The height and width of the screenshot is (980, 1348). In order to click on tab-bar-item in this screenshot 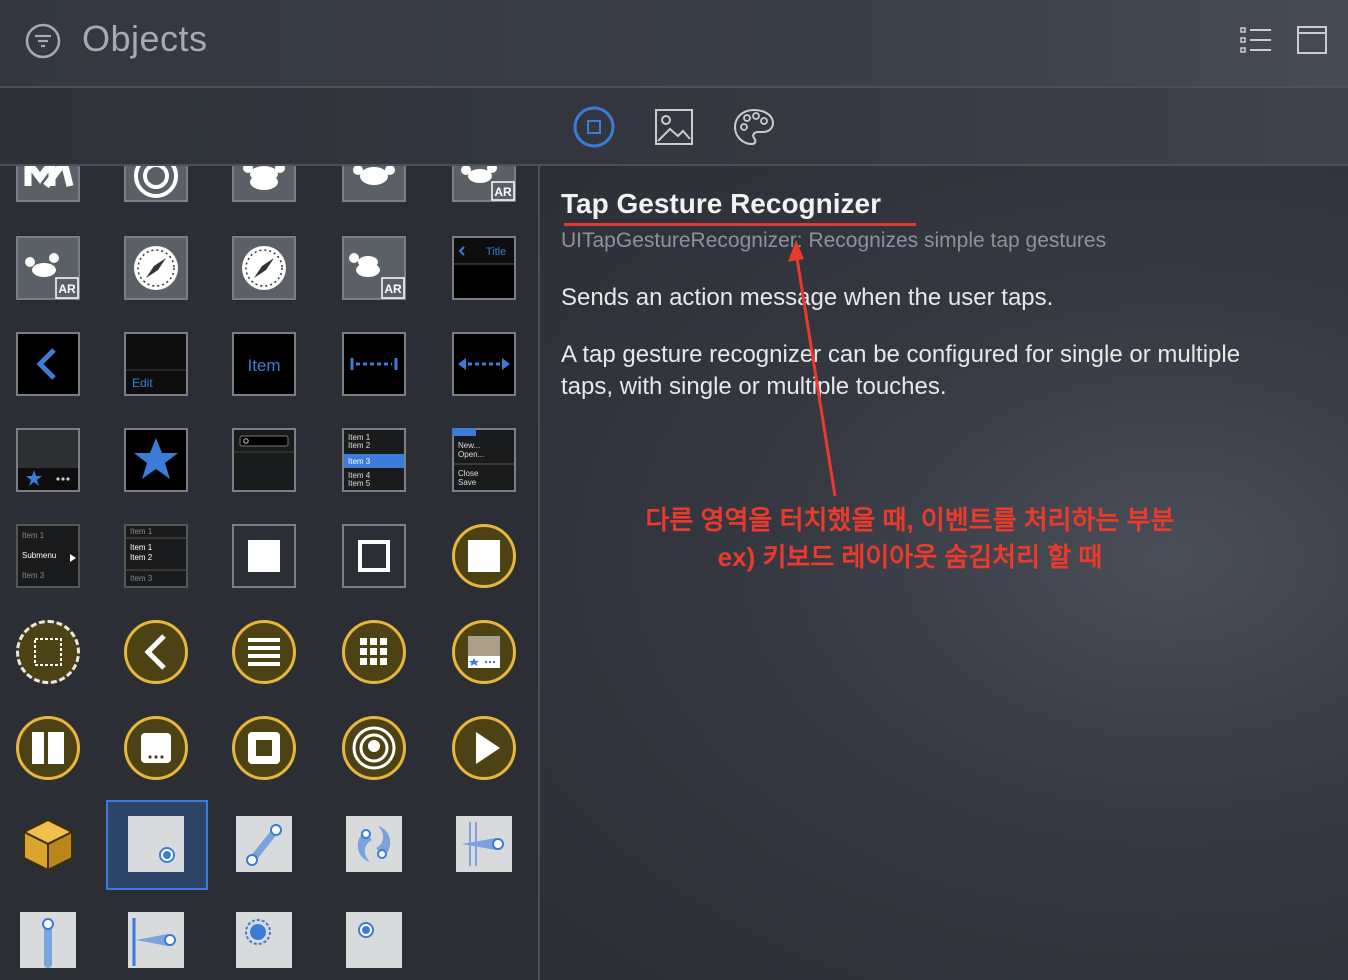, I will do `click(48, 460)`.